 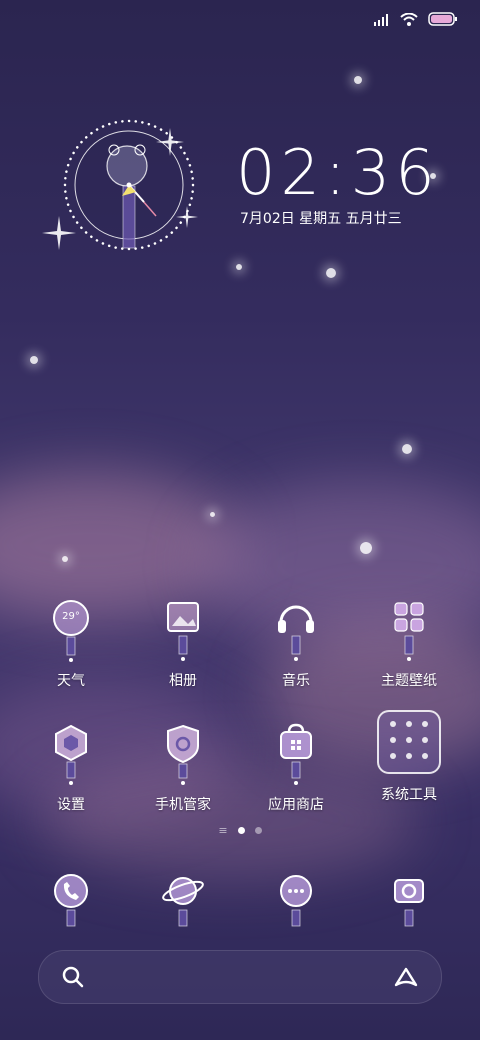 I want to click on app-label: 音乐, so click(x=296, y=681).